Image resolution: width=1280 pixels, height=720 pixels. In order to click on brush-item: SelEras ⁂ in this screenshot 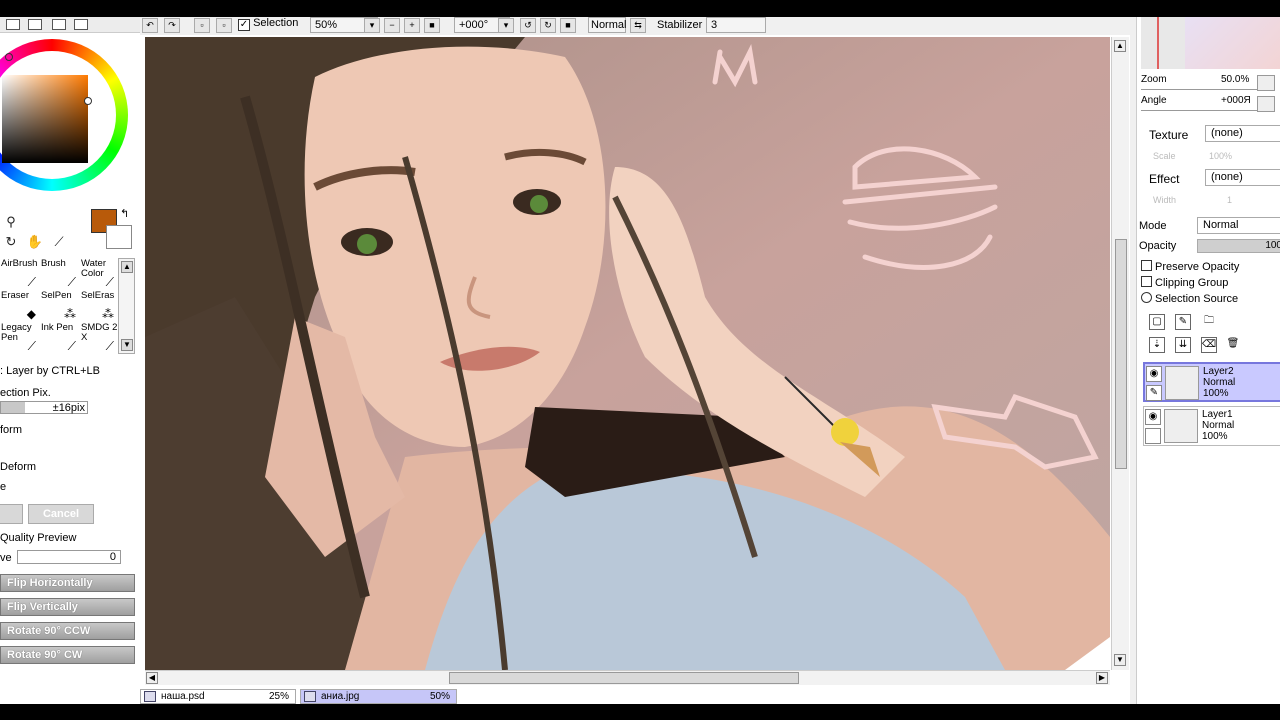, I will do `click(99, 306)`.